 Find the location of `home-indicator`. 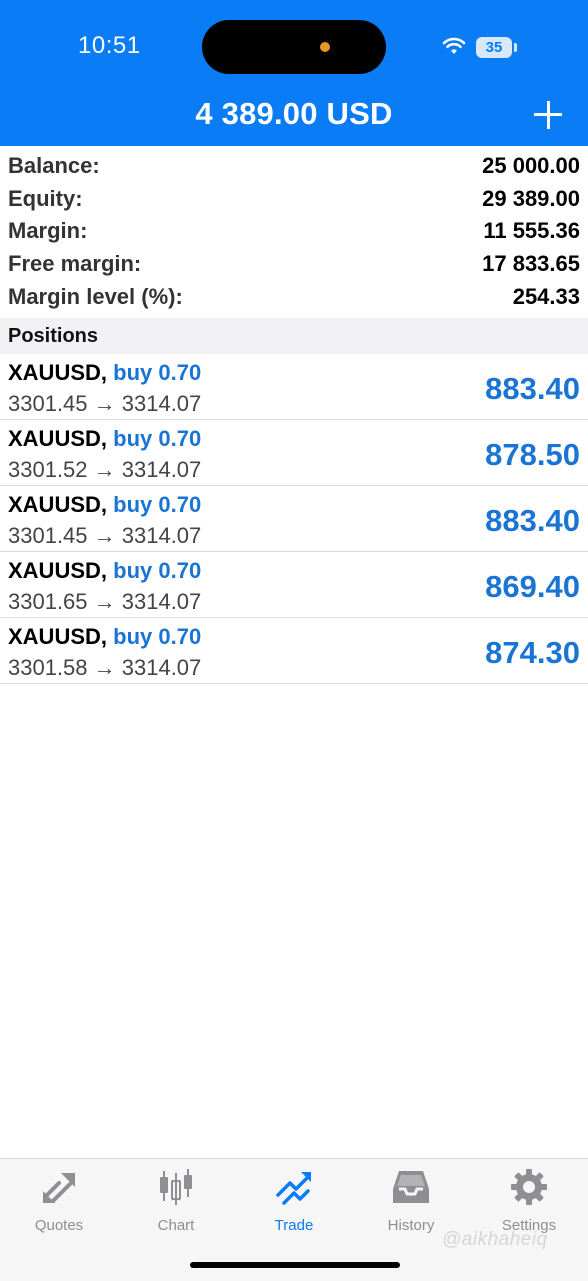

home-indicator is located at coordinates (295, 1265).